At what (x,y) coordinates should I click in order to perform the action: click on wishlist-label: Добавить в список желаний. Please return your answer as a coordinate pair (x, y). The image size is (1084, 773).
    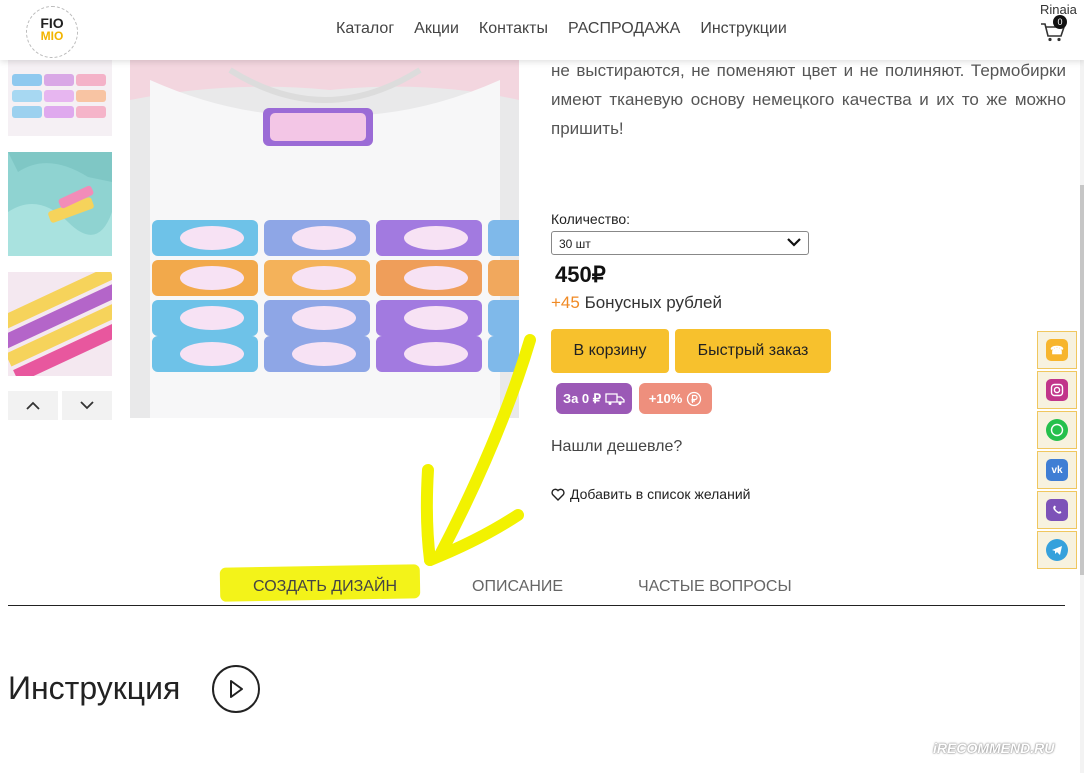
    Looking at the image, I should click on (660, 494).